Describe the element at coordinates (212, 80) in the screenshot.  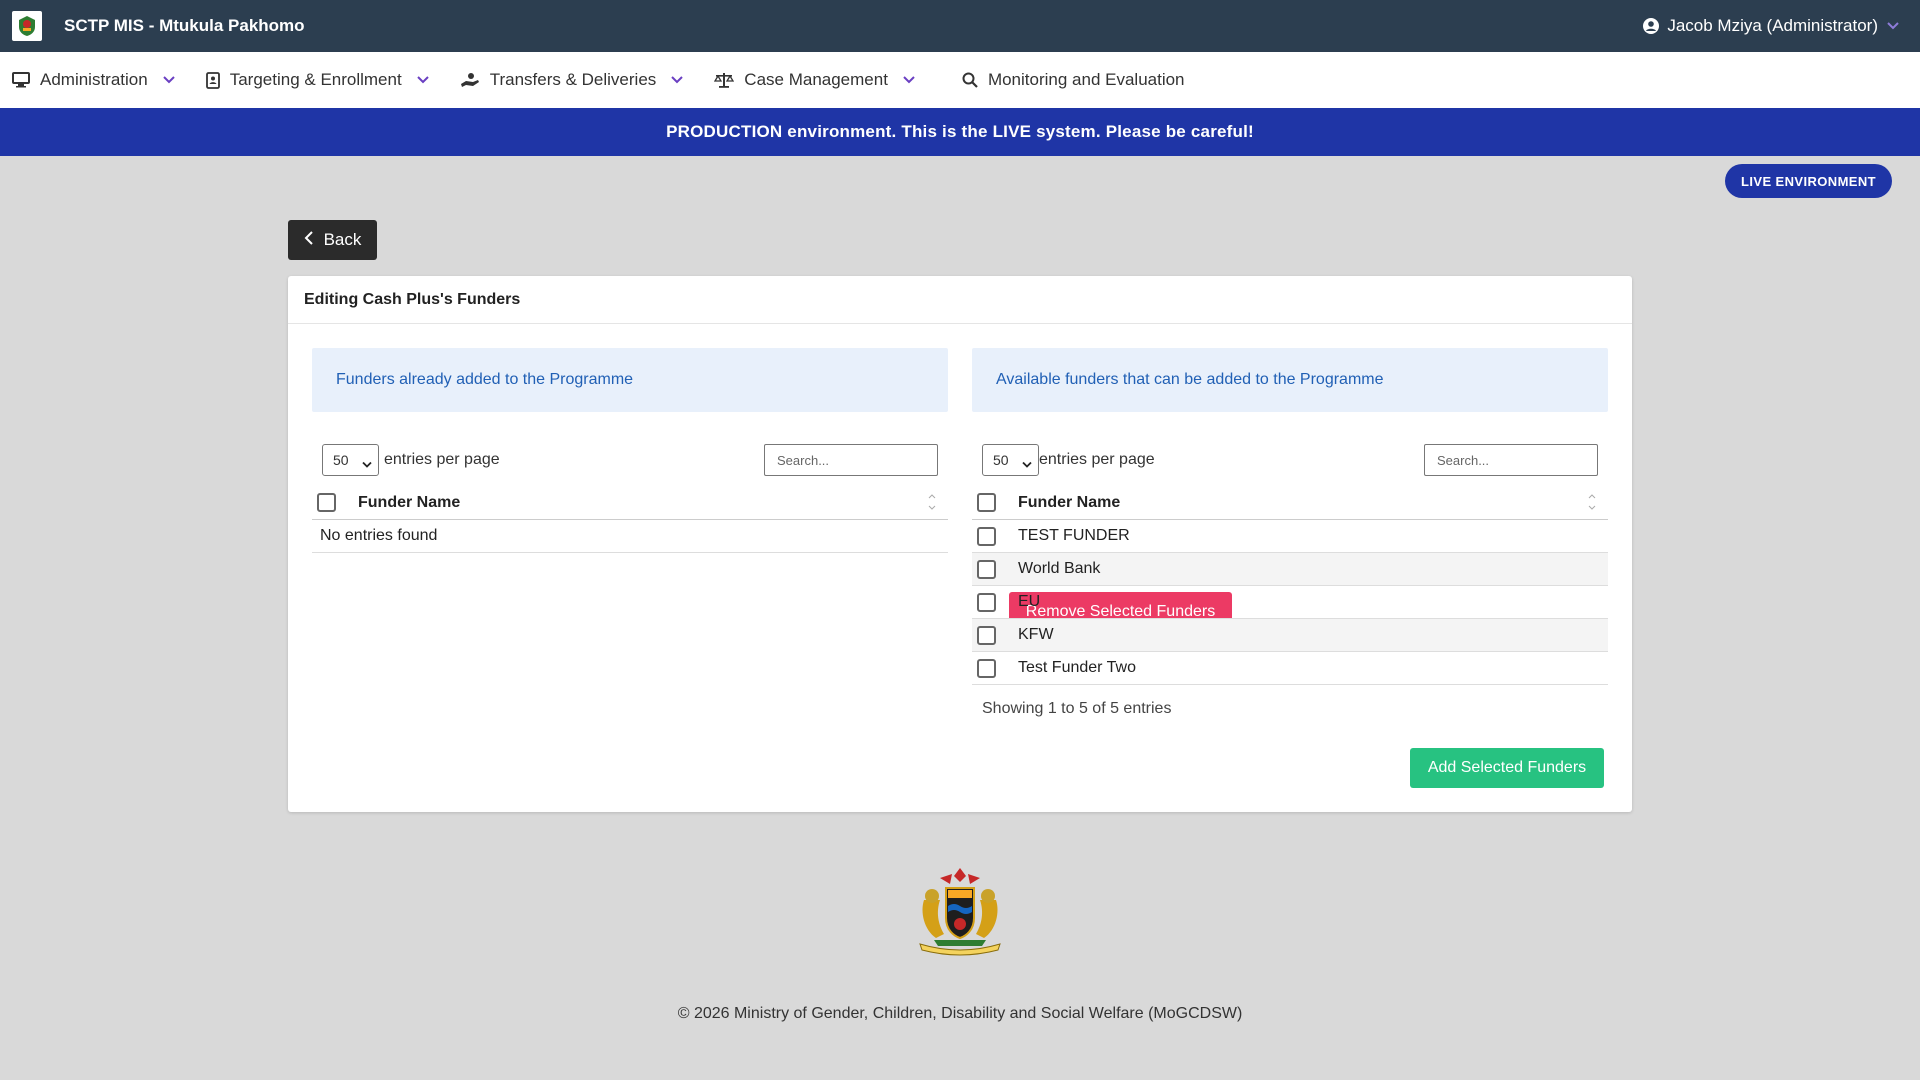
I see `address-book-icon` at that location.